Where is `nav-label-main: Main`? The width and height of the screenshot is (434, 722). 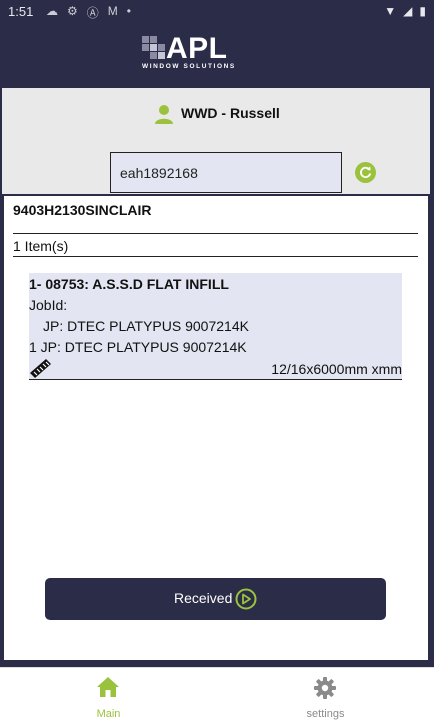
nav-label-main: Main is located at coordinates (108, 714).